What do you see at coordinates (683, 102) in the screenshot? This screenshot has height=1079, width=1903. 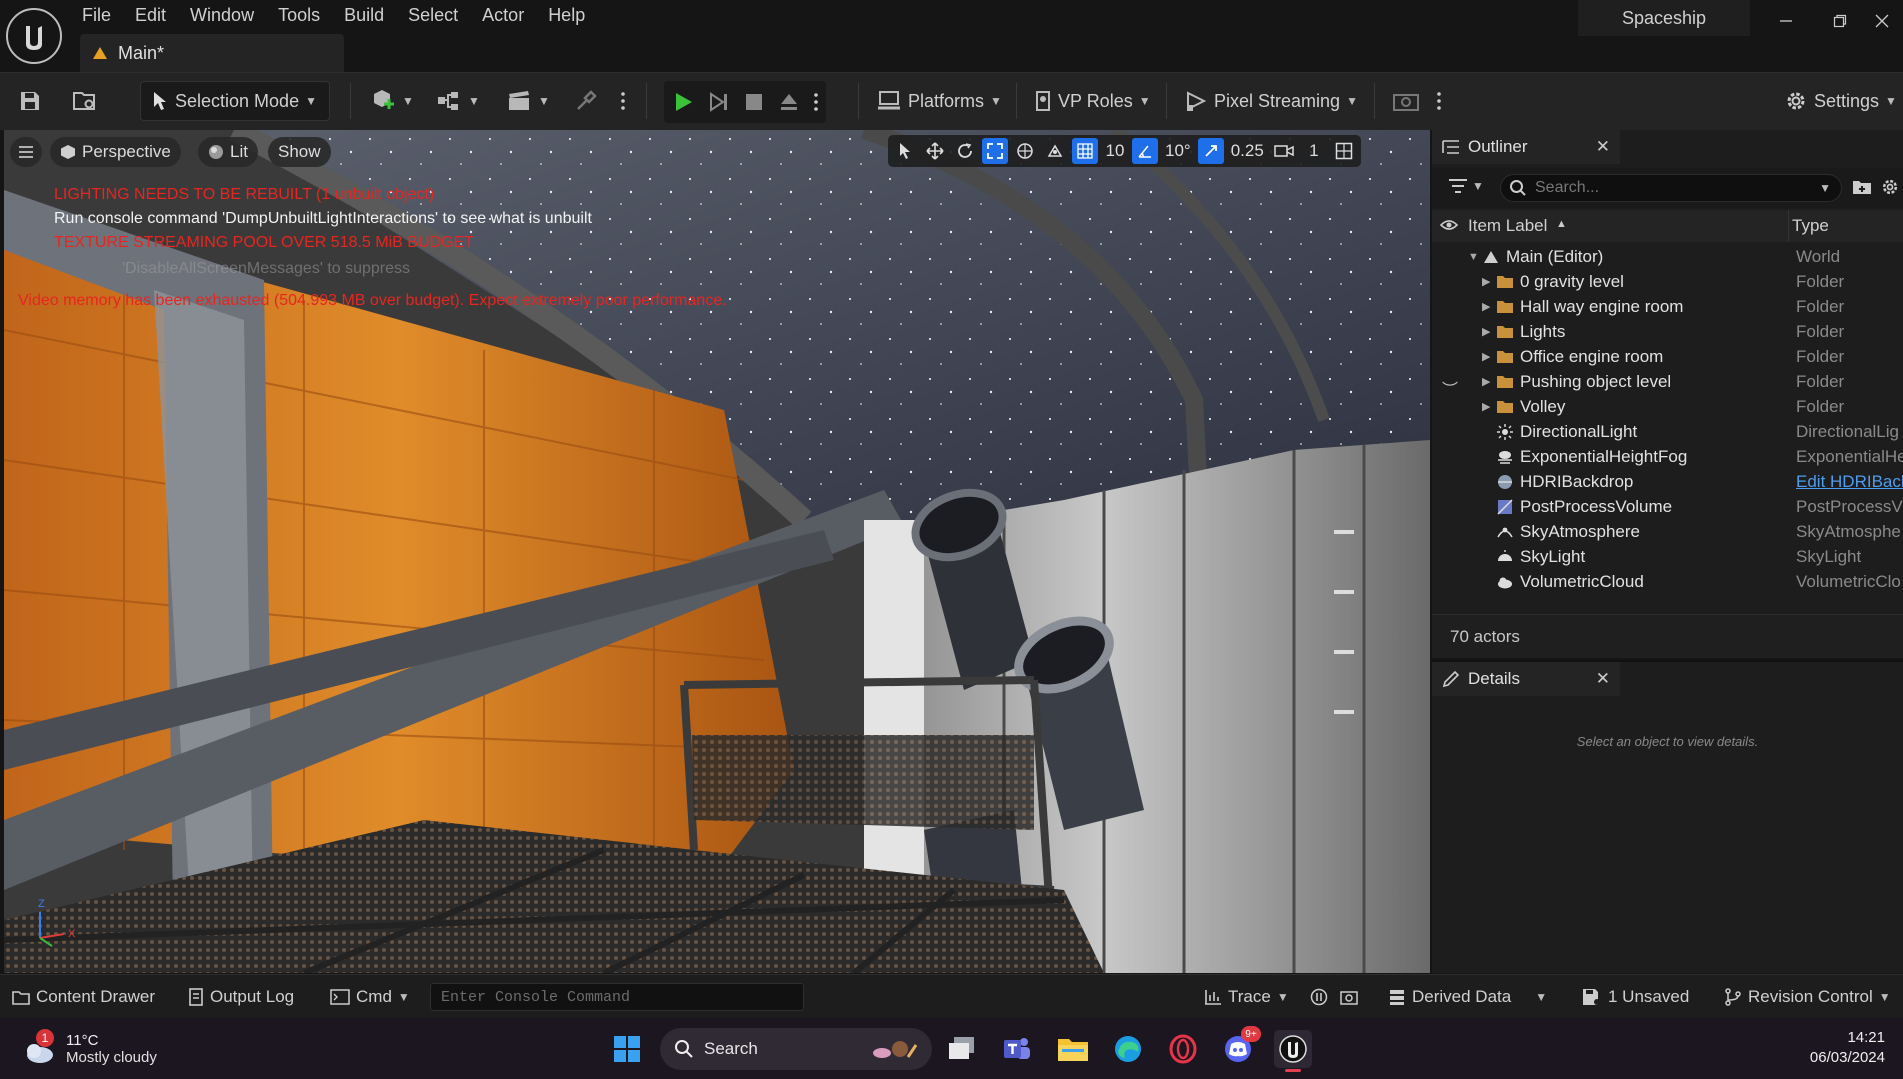 I see `play-button` at bounding box center [683, 102].